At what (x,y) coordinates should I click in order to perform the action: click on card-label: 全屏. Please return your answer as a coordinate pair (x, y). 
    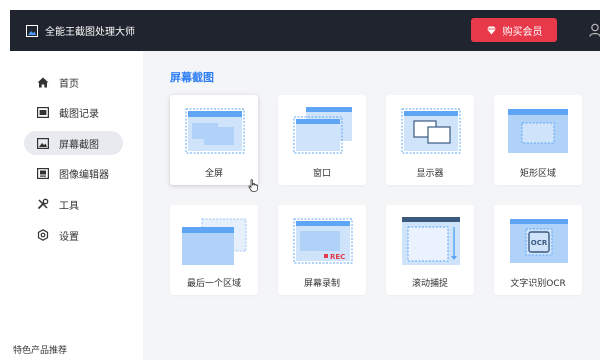
    Looking at the image, I should click on (213, 174).